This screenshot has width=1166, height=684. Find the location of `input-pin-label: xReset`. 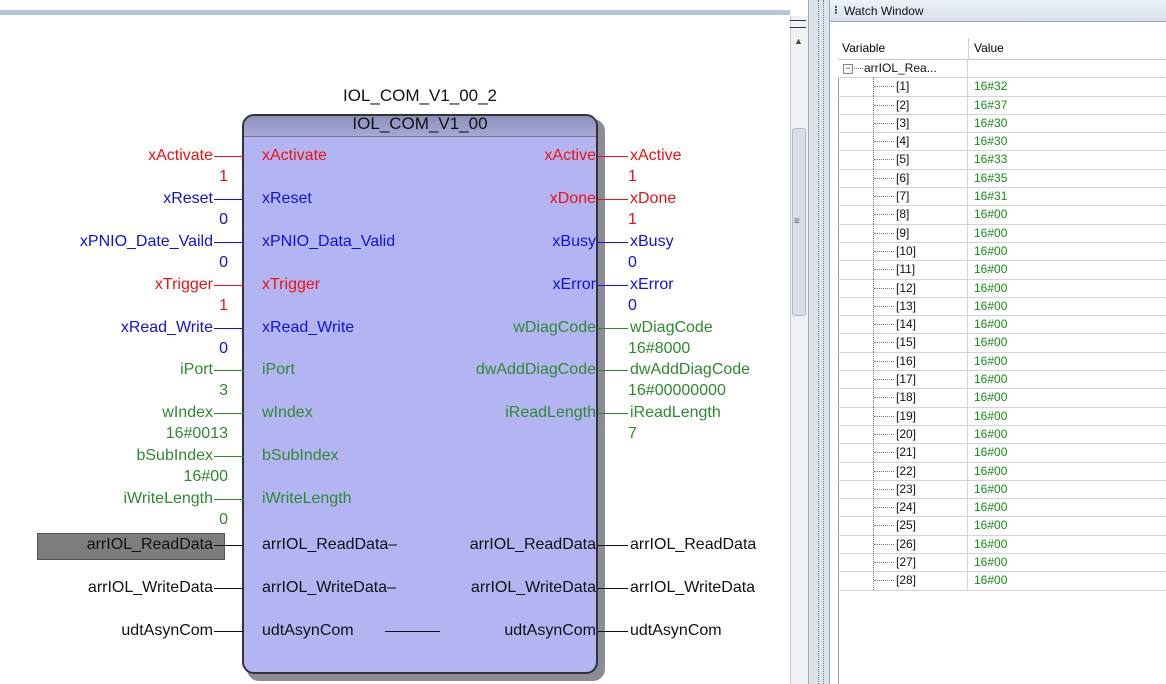

input-pin-label: xReset is located at coordinates (287, 198).